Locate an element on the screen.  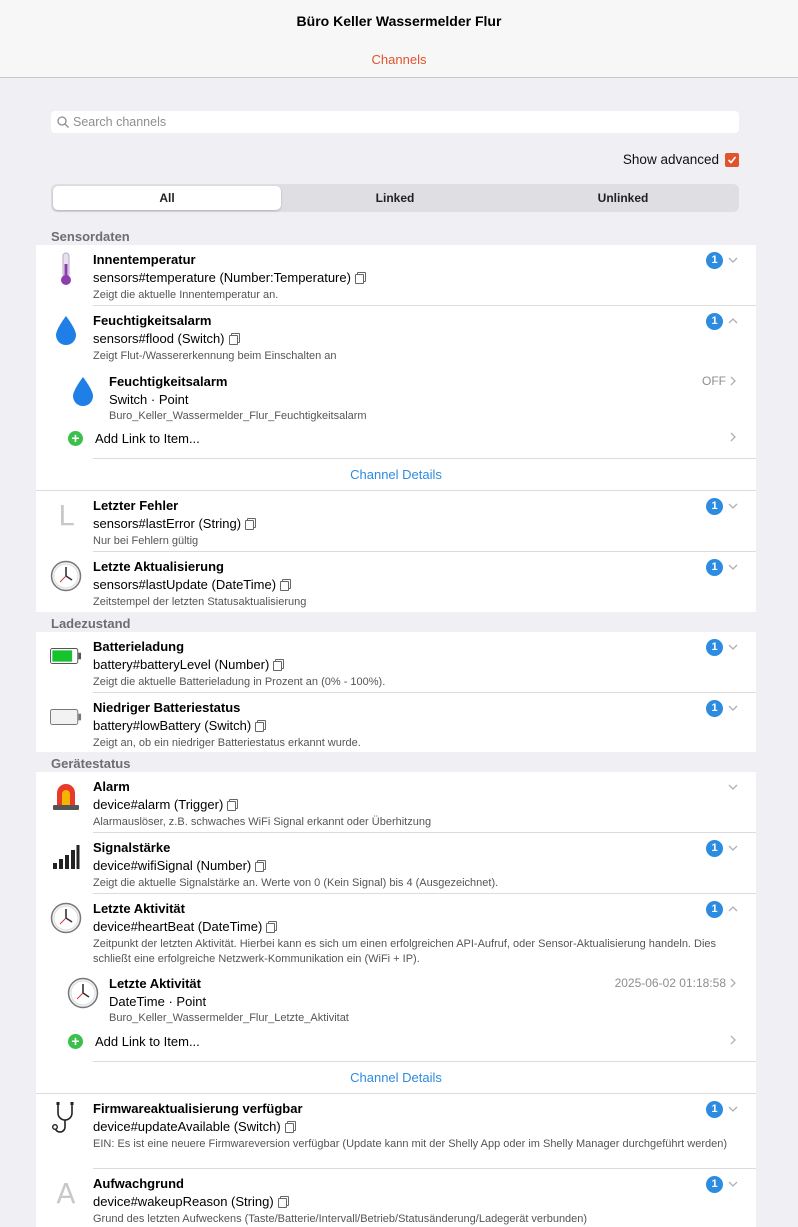
channel-uid: battery#batteryLevel (Number) is located at coordinates (189, 664).